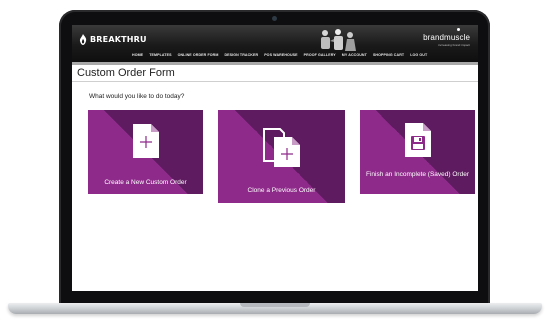  What do you see at coordinates (417, 140) in the screenshot?
I see `saved-document-icon` at bounding box center [417, 140].